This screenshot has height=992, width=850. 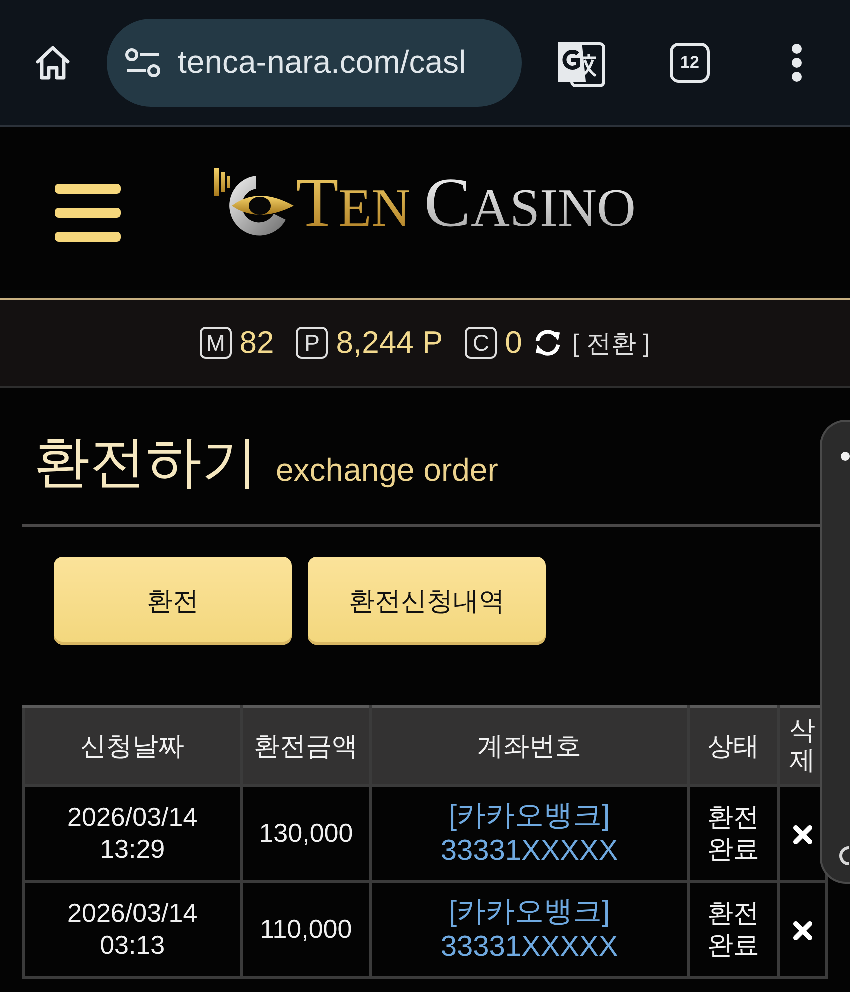 I want to click on column-header: 신청날짜, so click(x=133, y=746).